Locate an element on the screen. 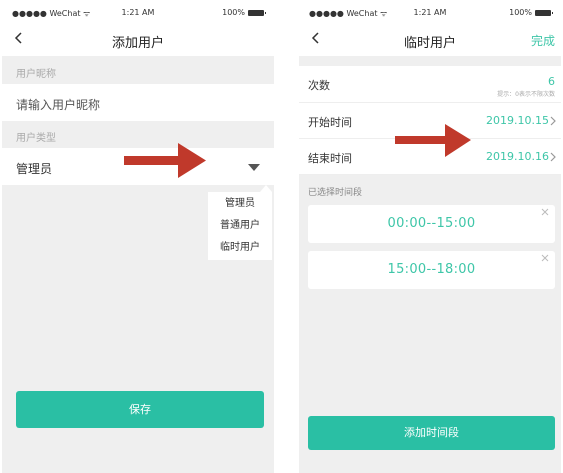  nav-bar: 添加用户 is located at coordinates (138, 40).